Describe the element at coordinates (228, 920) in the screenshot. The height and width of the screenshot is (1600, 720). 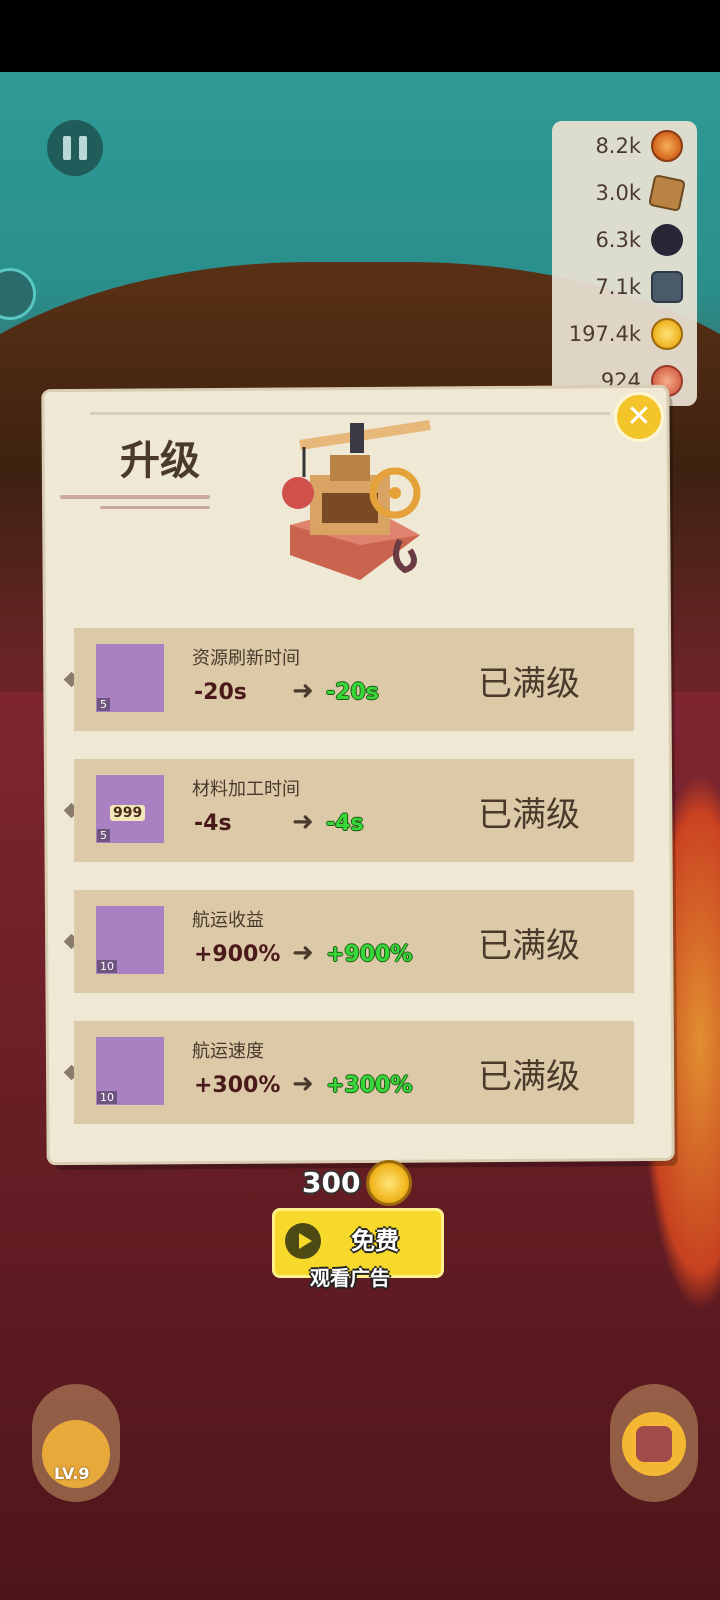
I see `upgrade-name: 航运收益` at that location.